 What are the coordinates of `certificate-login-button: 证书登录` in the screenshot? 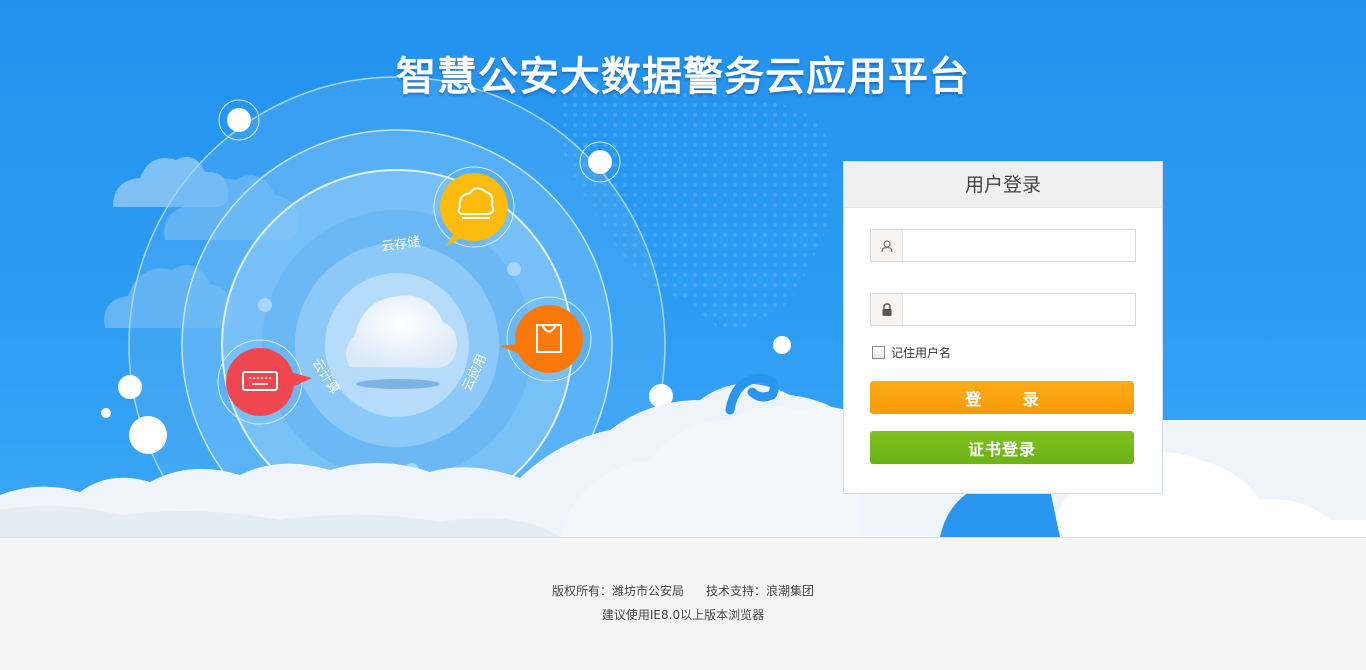 It's located at (1002, 447).